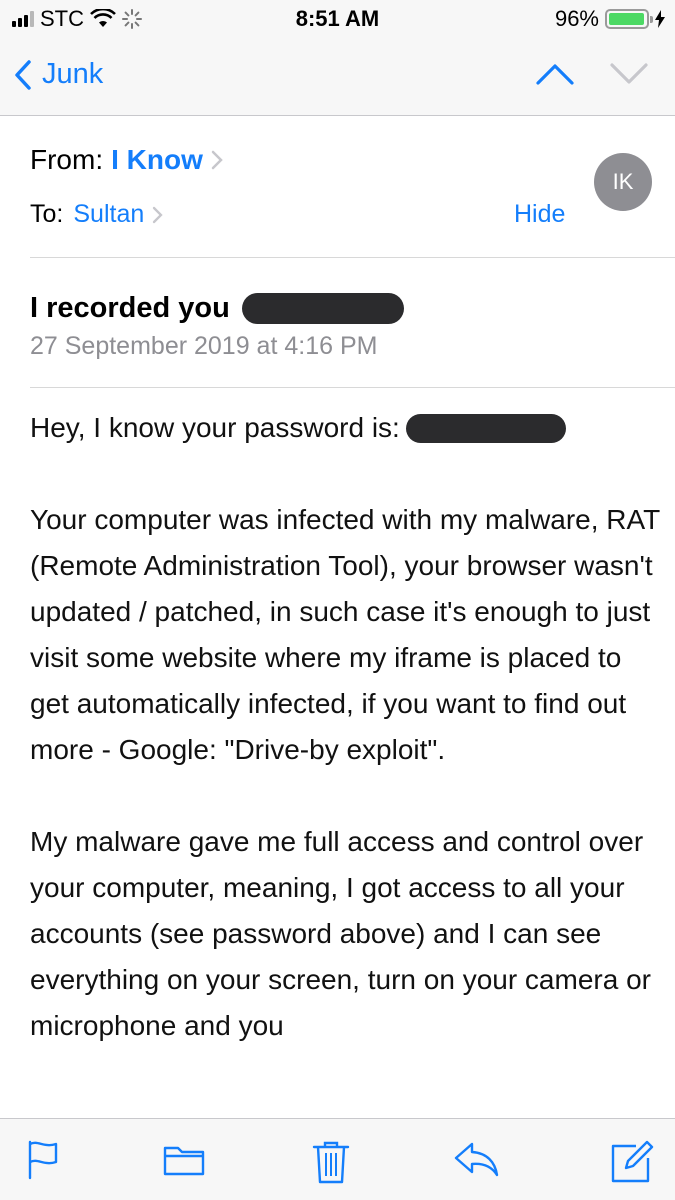 This screenshot has height=1200, width=675. What do you see at coordinates (47, 214) in the screenshot?
I see `to-label: To:` at bounding box center [47, 214].